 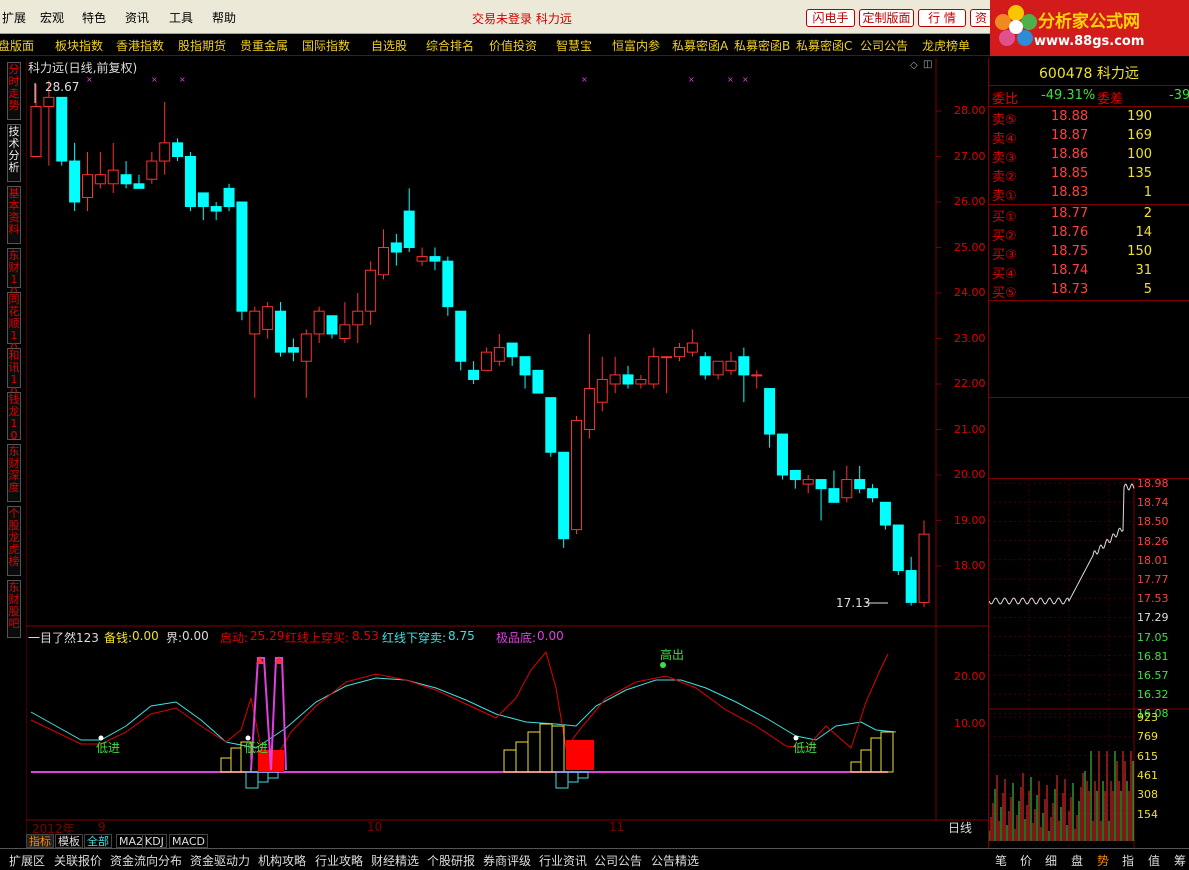 I want to click on rtab-value: 值, so click(x=1154, y=860).